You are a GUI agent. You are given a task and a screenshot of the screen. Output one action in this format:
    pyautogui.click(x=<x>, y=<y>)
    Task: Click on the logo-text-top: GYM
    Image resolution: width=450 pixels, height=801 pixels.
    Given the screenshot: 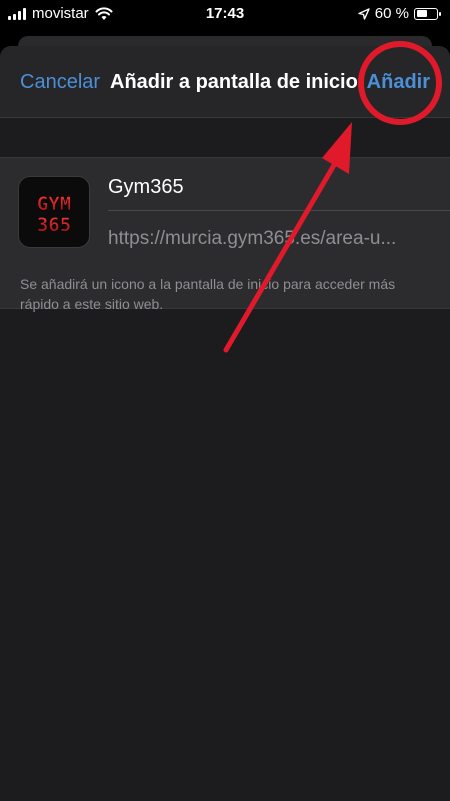 What is the action you would take?
    pyautogui.click(x=54, y=204)
    